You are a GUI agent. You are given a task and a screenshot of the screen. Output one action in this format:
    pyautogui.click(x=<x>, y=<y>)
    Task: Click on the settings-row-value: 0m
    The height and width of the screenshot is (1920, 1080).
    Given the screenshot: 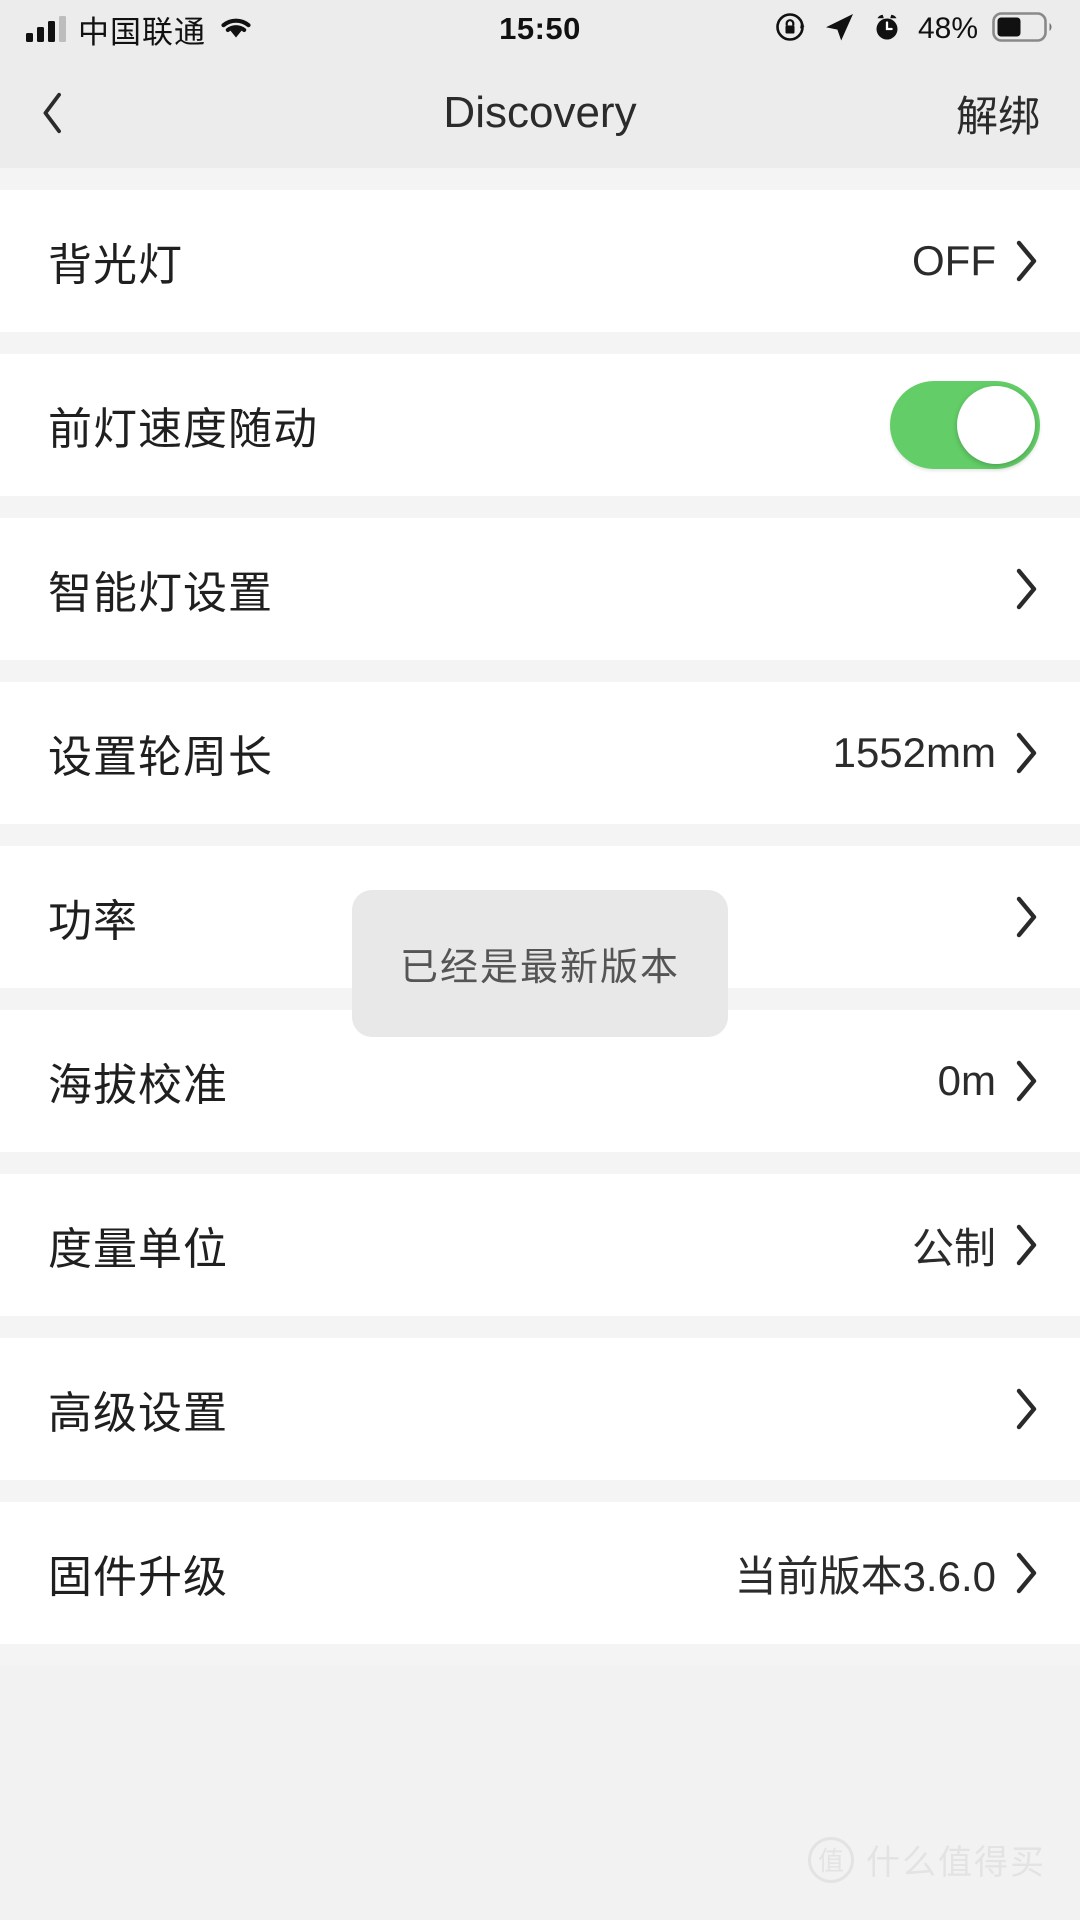 What is the action you would take?
    pyautogui.click(x=966, y=1080)
    